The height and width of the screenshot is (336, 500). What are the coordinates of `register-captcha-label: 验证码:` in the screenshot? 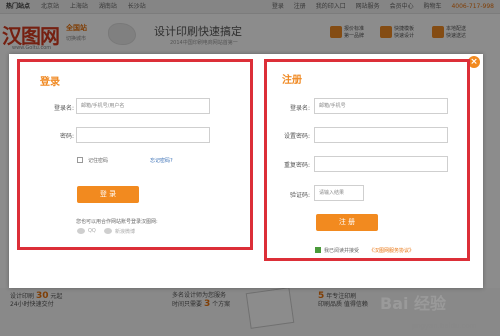 It's located at (299, 195).